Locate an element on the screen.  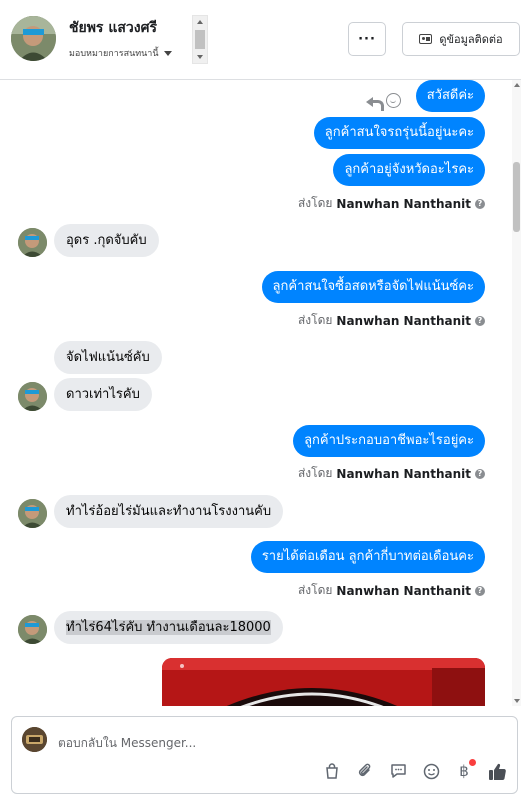
contact-name: ชัยพร แสวงศรี is located at coordinates (113, 28).